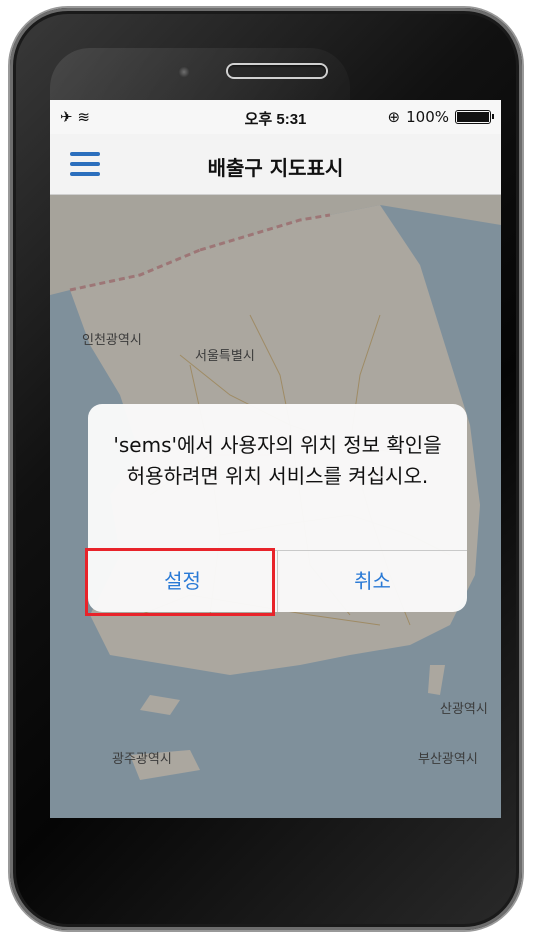 The height and width of the screenshot is (939, 533). Describe the element at coordinates (275, 117) in the screenshot. I see `status-bar: ✈ ≋ 오후 5:31 ⊕ 100%` at that location.